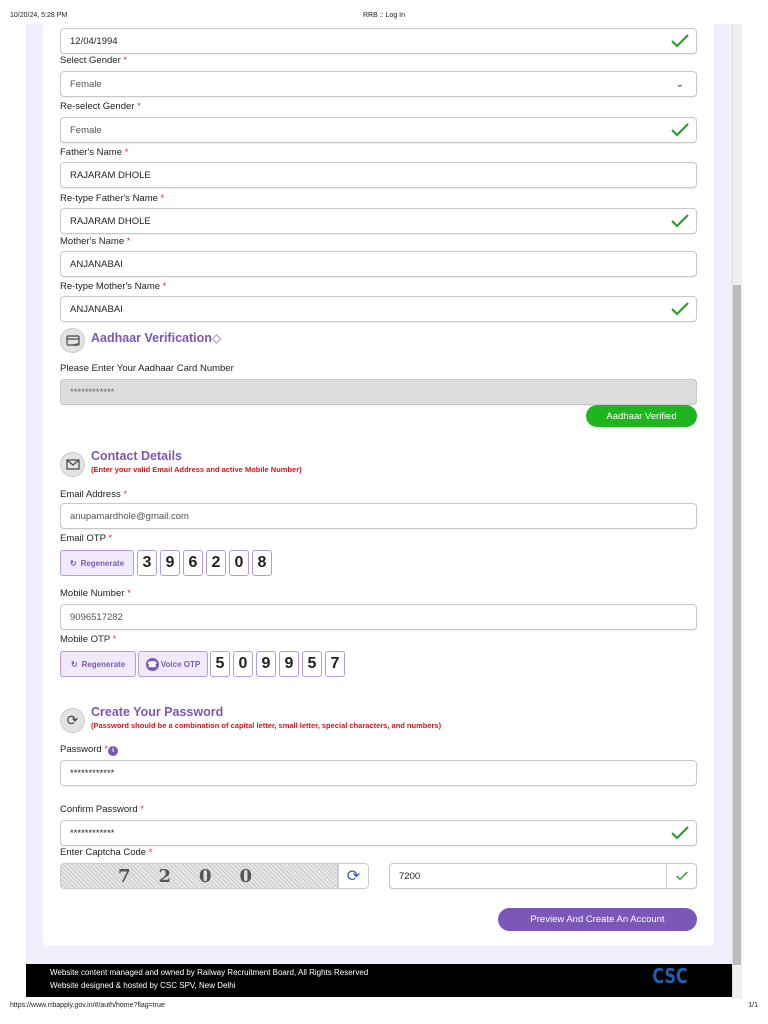 The image size is (768, 1024). What do you see at coordinates (199, 876) in the screenshot?
I see `captcha-image: 7200` at bounding box center [199, 876].